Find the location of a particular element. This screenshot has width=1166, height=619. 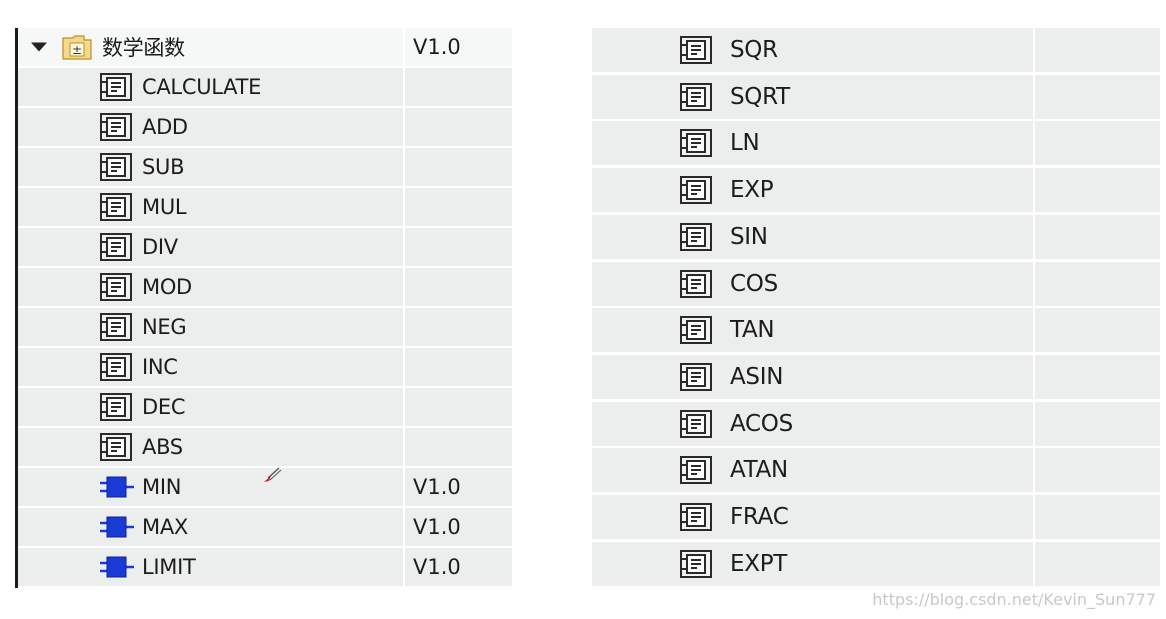

item-label: SQRT is located at coordinates (760, 96).